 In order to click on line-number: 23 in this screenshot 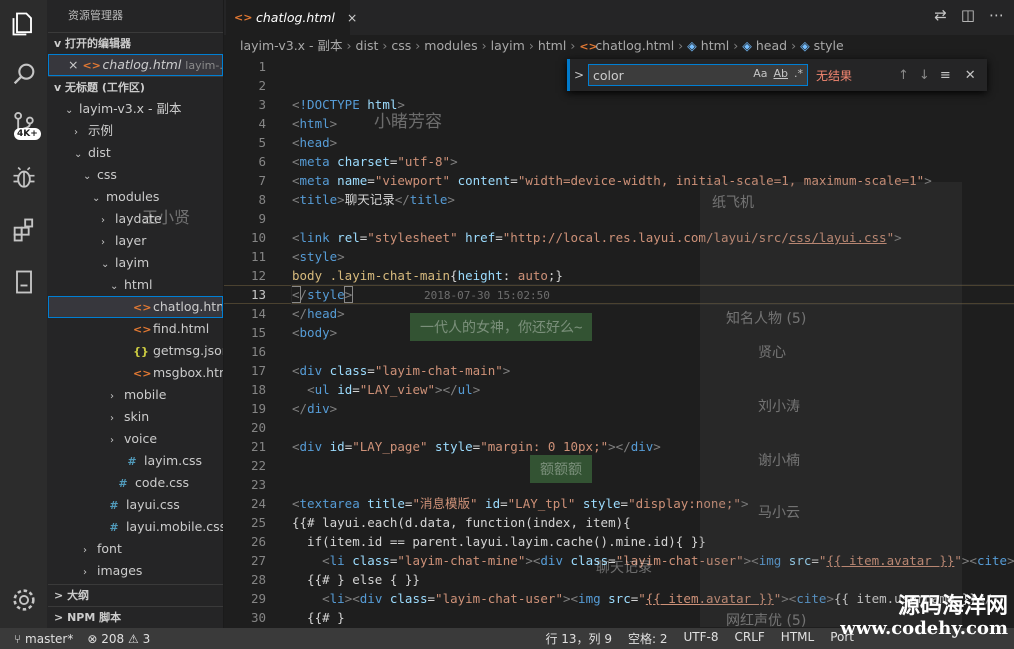, I will do `click(258, 484)`.